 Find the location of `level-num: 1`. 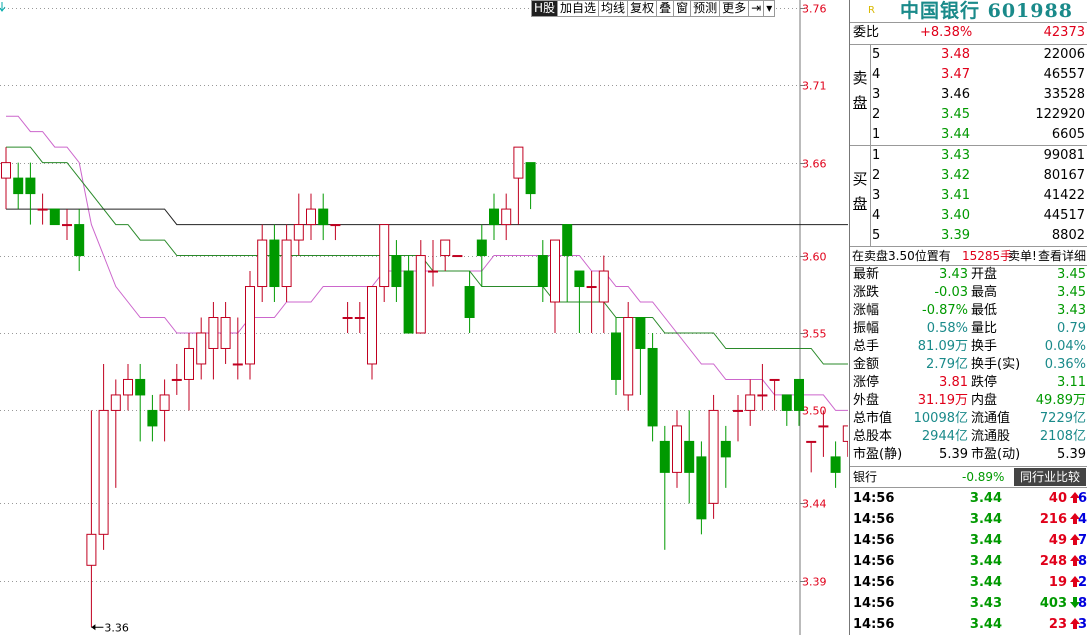

level-num: 1 is located at coordinates (876, 134).